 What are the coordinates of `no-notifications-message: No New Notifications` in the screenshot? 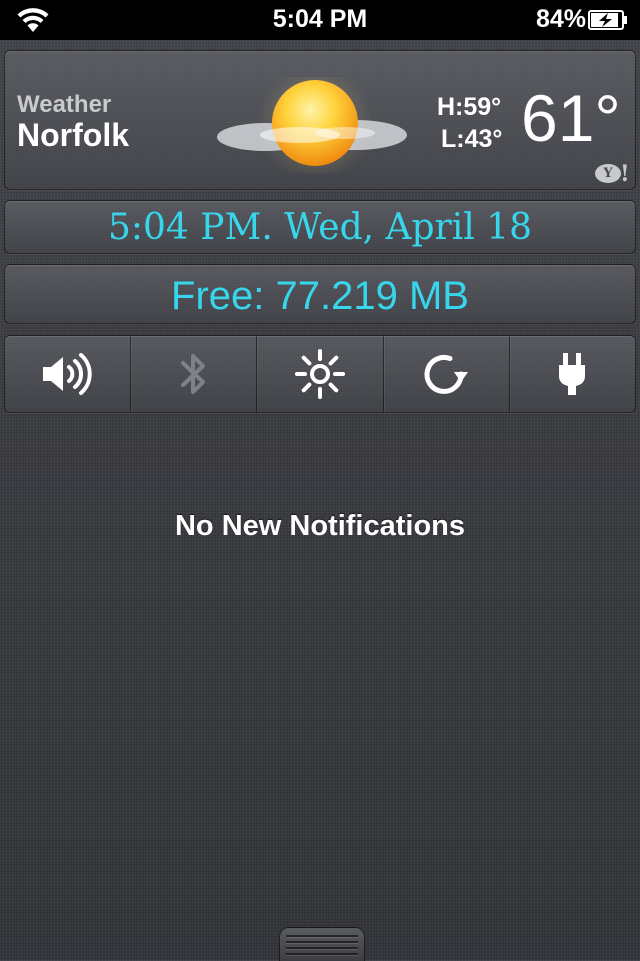 It's located at (319, 526).